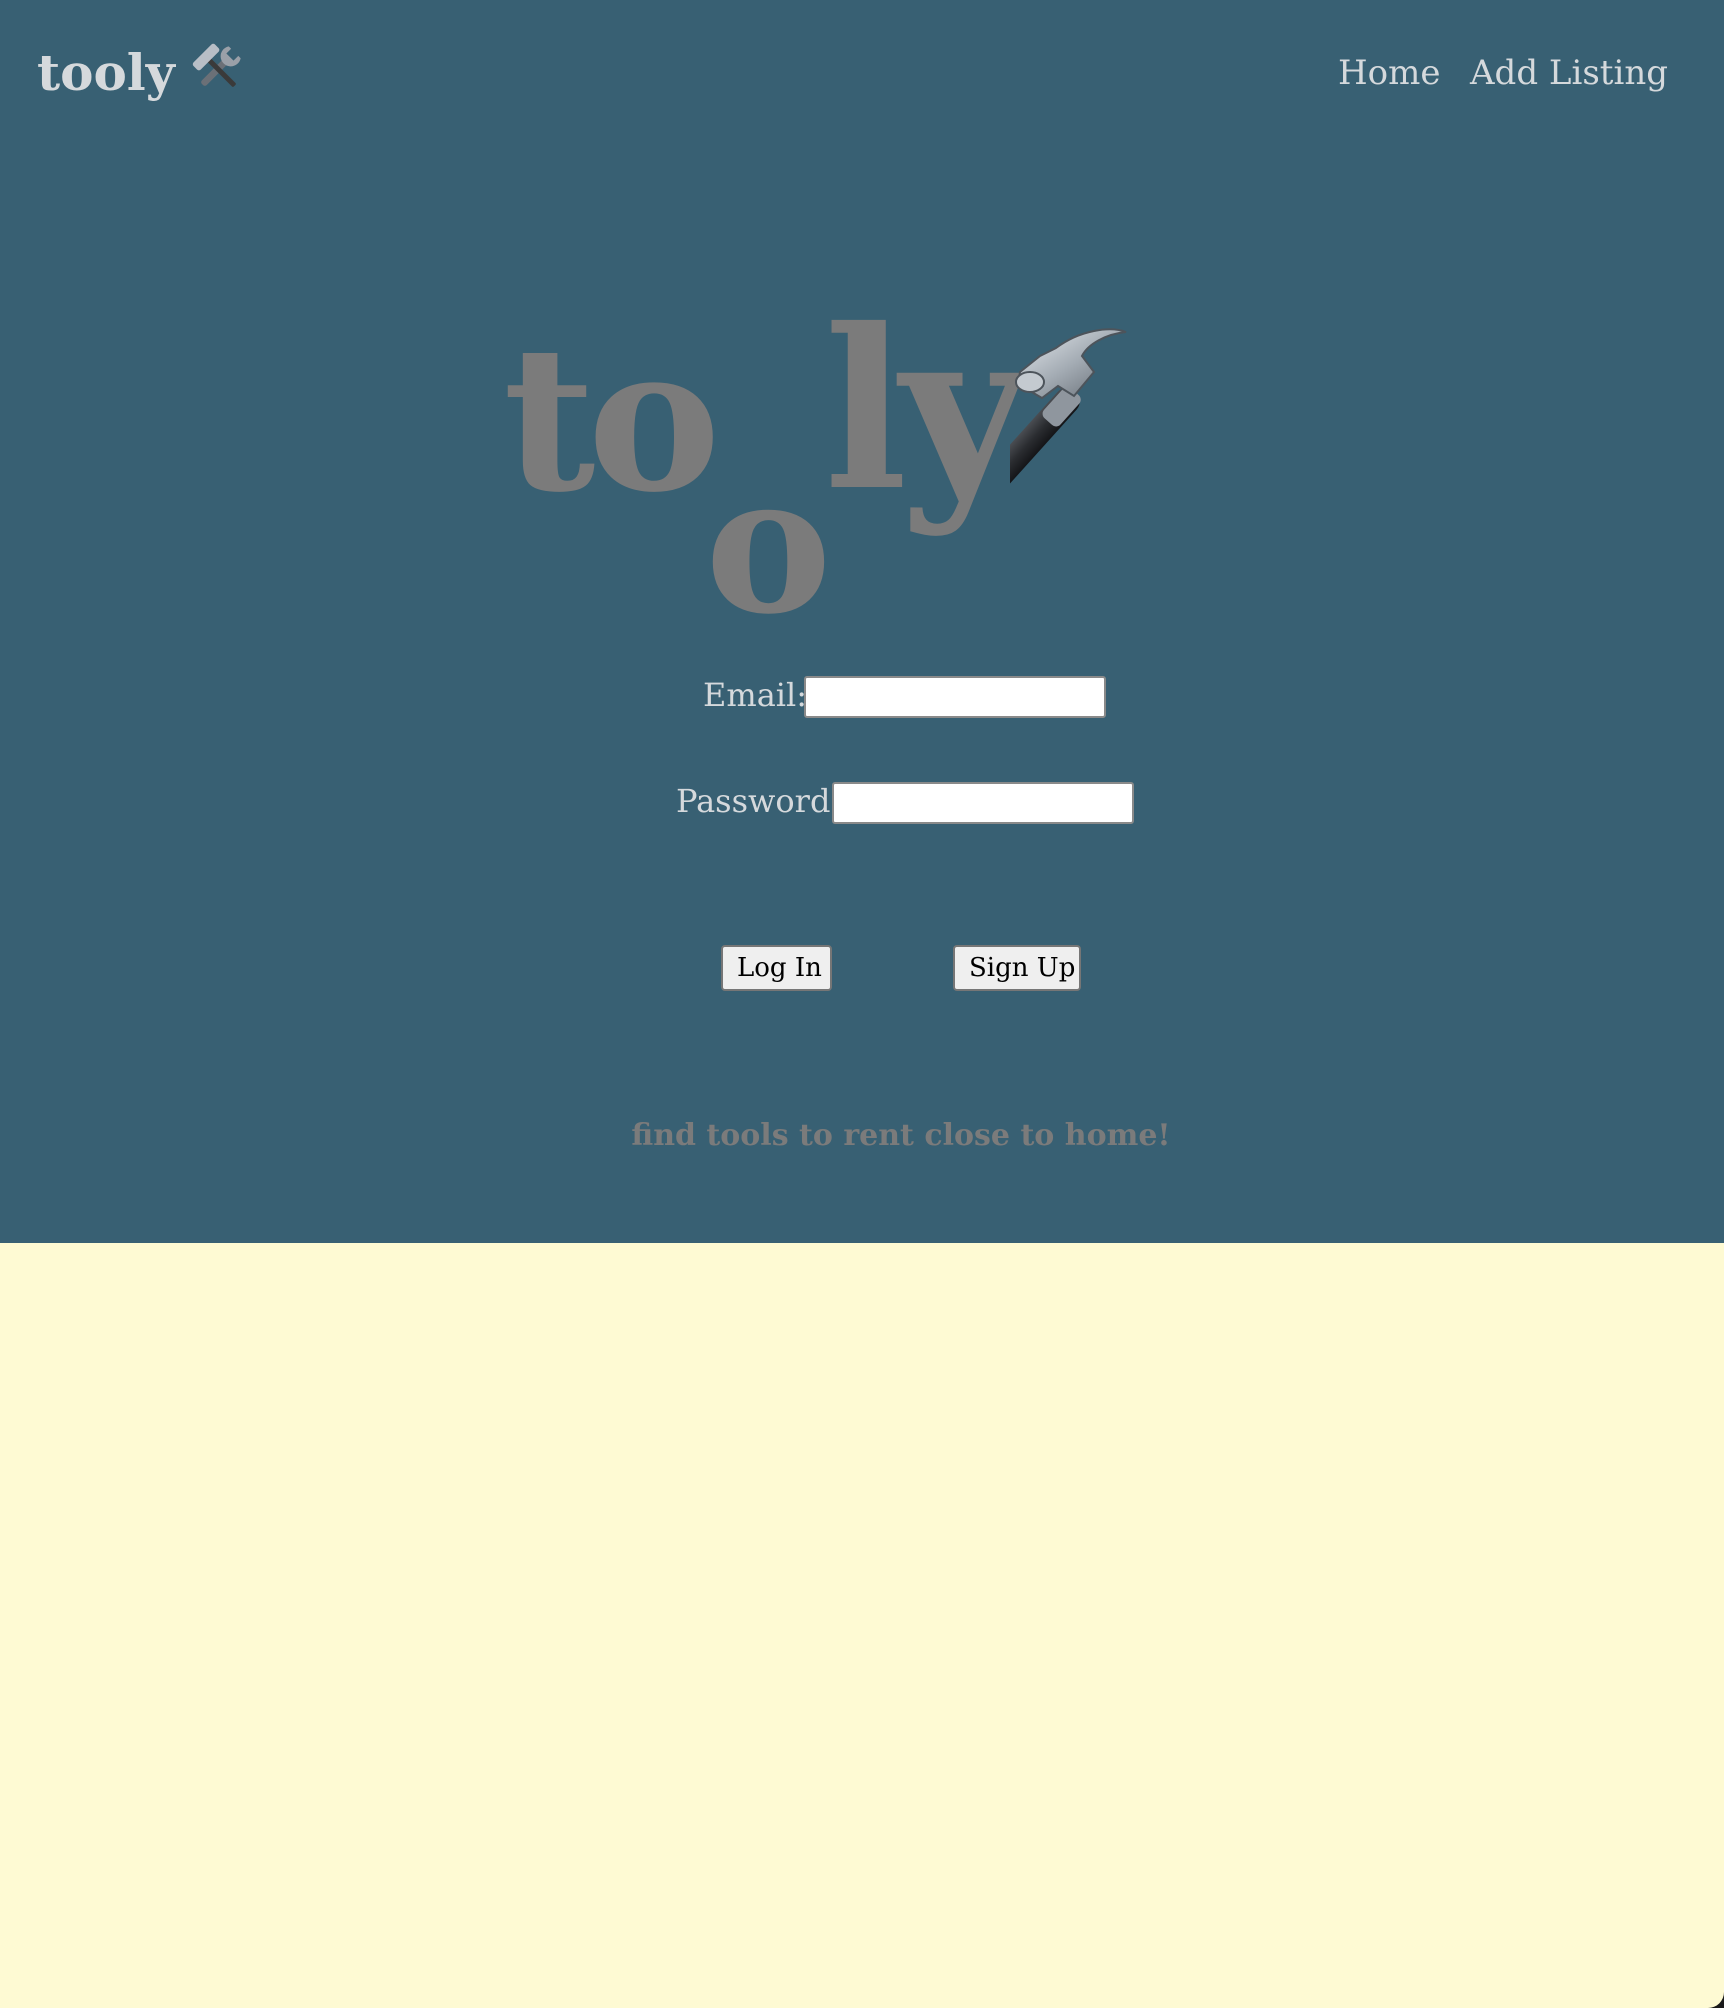  What do you see at coordinates (983, 803) in the screenshot?
I see `password-field` at bounding box center [983, 803].